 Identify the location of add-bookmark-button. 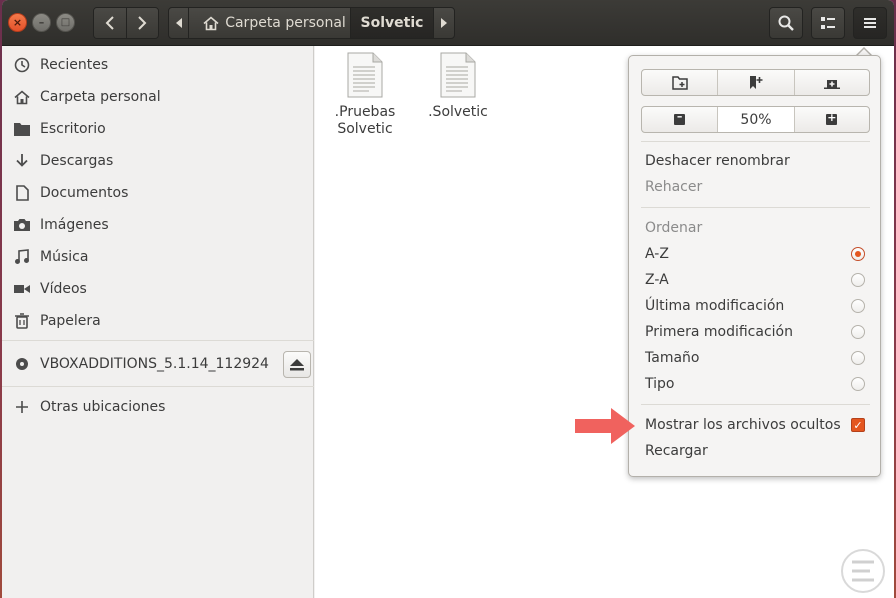
(755, 82).